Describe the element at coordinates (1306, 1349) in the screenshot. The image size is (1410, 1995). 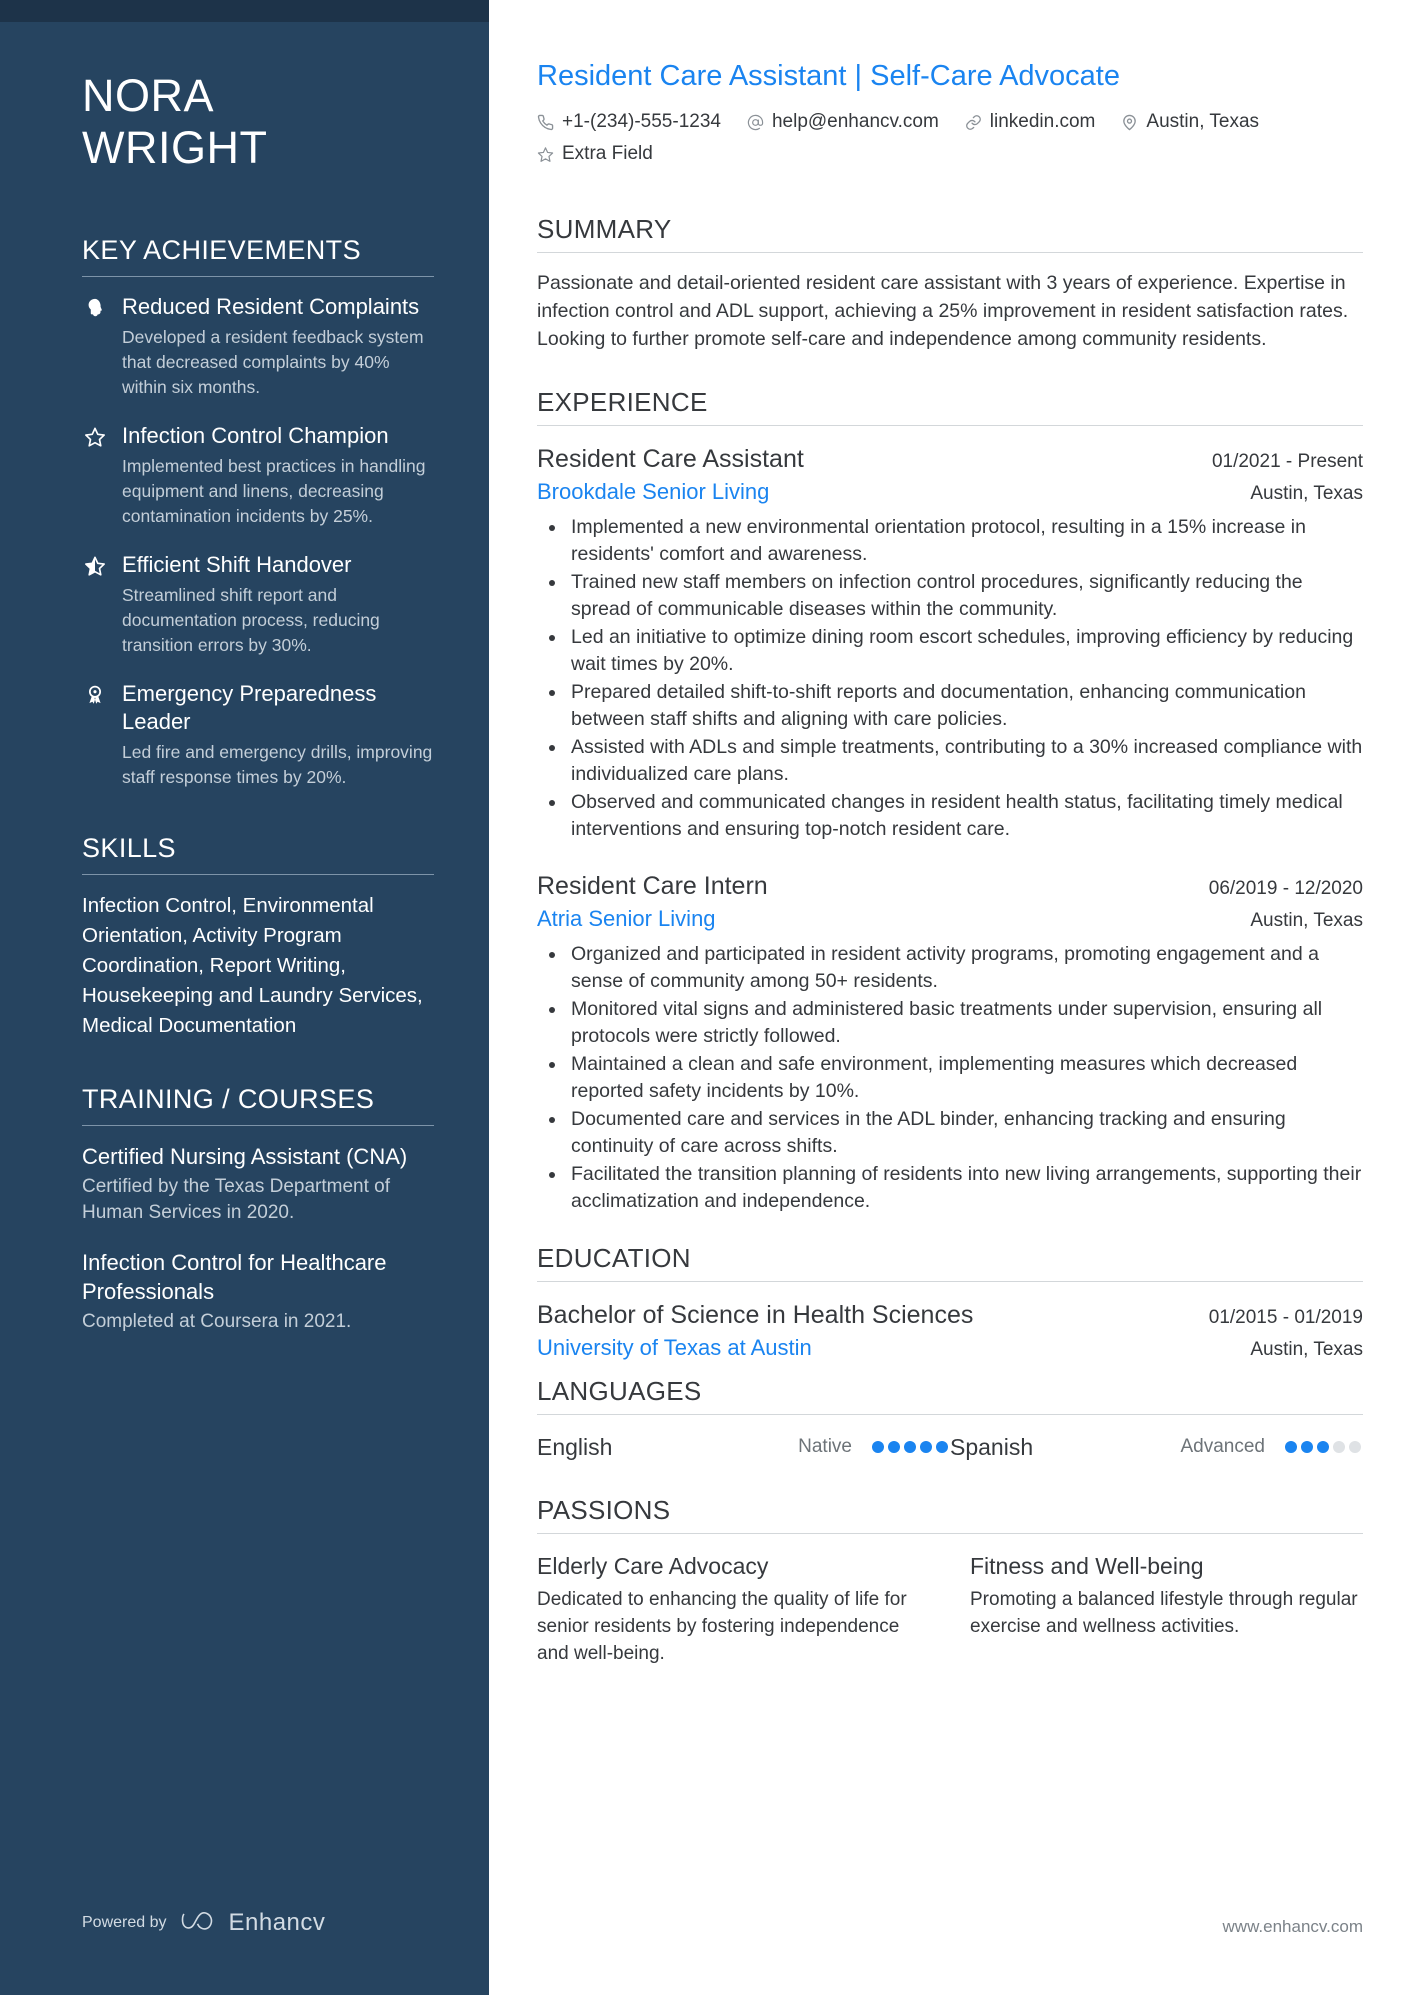
I see `education-location: Austin, Texas` at that location.